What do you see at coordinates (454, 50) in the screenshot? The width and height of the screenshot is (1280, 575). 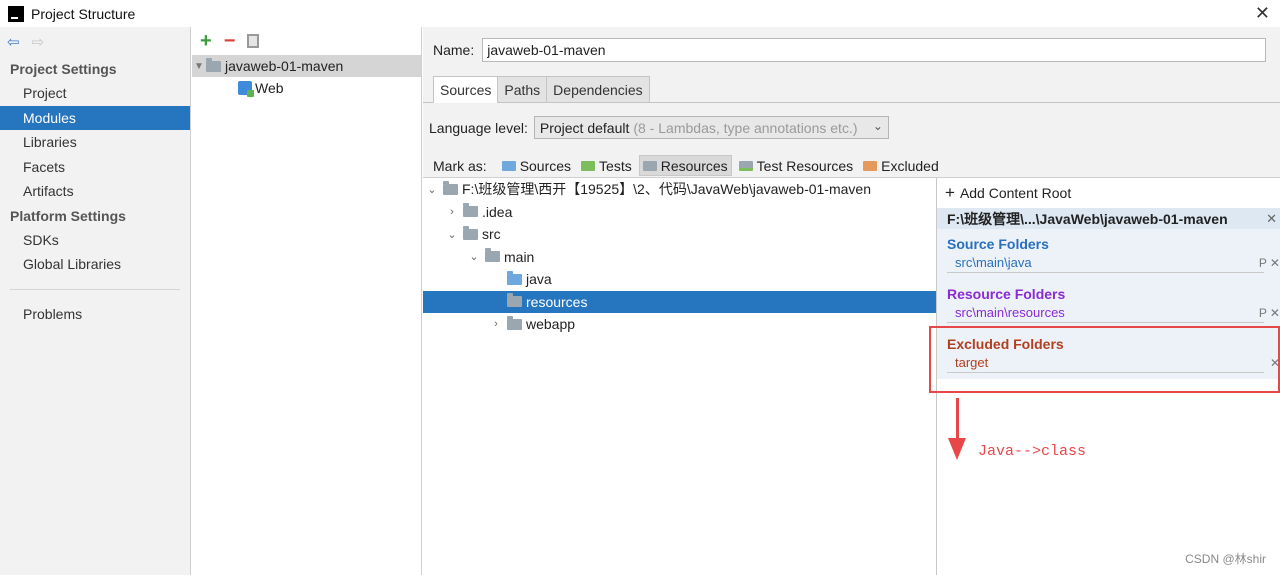 I see `name-label: Name:` at bounding box center [454, 50].